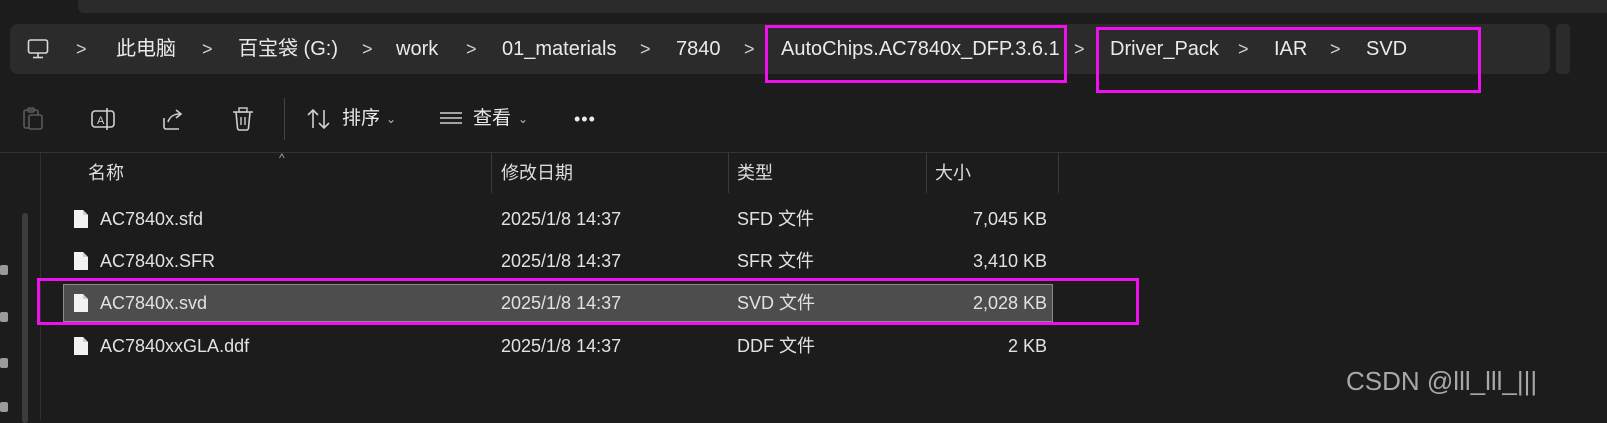 This screenshot has width=1607, height=423. Describe the element at coordinates (523, 119) in the screenshot. I see `view-chevron-down-icon: ⌄` at that location.